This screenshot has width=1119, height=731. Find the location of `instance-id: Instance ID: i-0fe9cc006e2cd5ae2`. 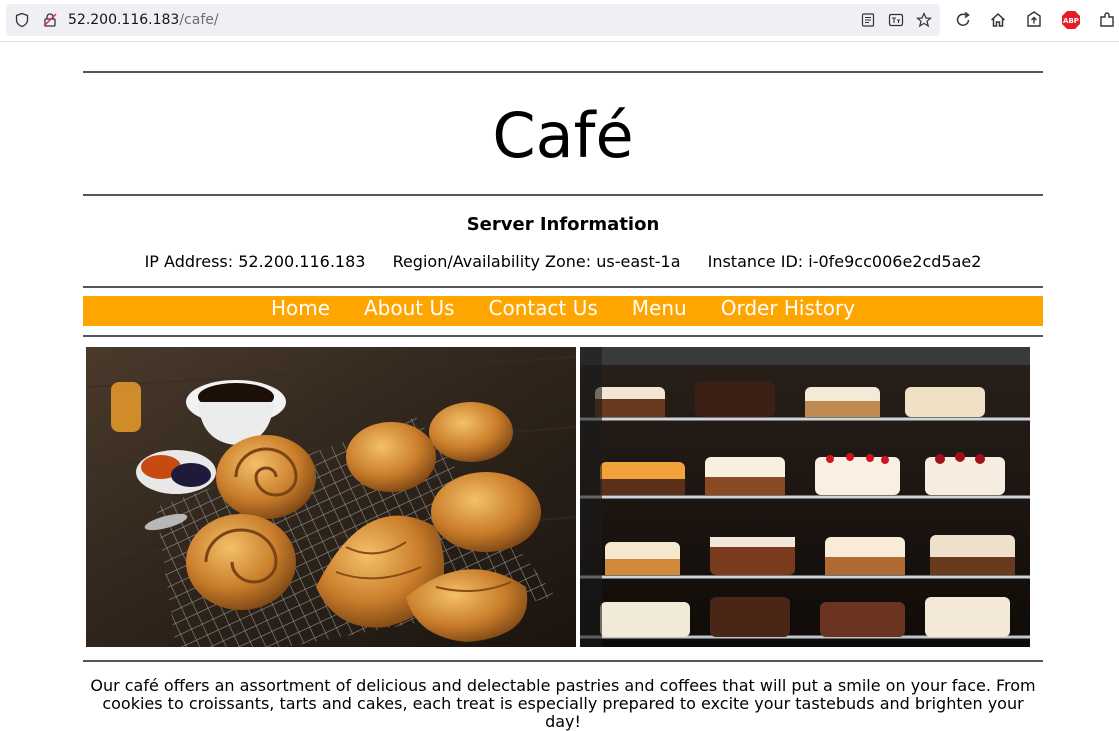

instance-id: Instance ID: i-0fe9cc006e2cd5ae2 is located at coordinates (844, 261).